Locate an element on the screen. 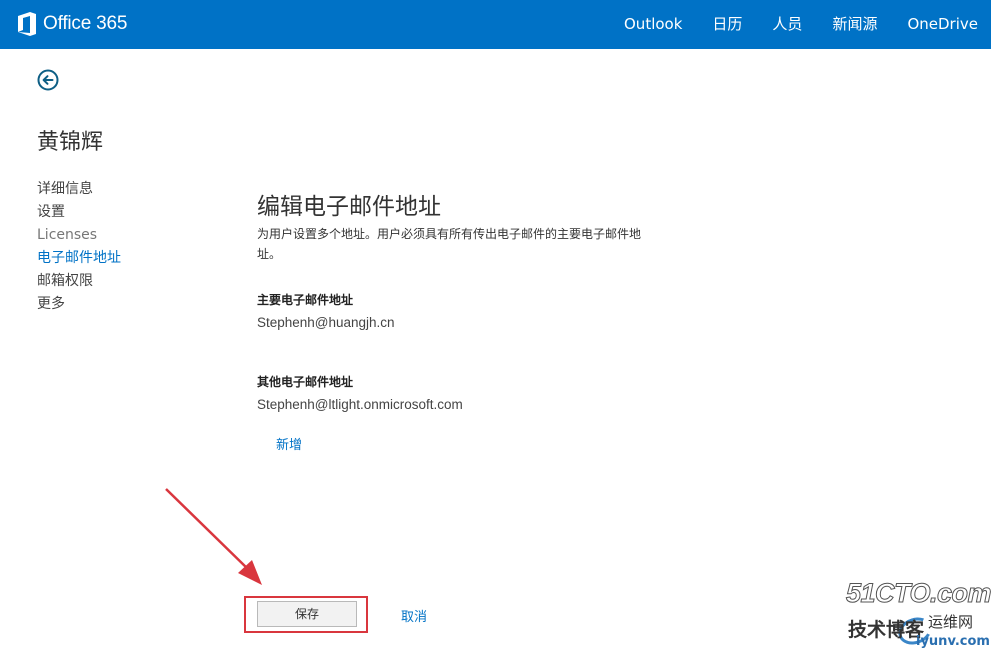 Image resolution: width=991 pixels, height=655 pixels. section-title: 编辑电子邮件地址 is located at coordinates (349, 207).